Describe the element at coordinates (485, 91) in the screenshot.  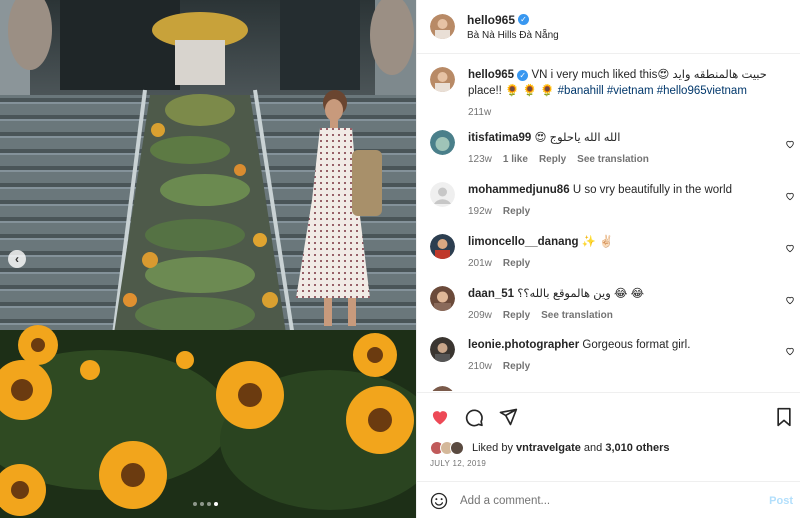
I see `caption-line2: place!!` at that location.